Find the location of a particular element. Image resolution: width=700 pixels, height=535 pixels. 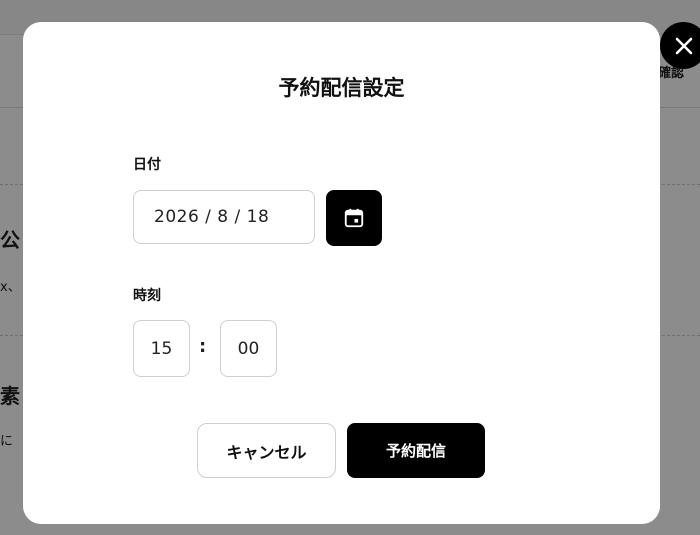

minute-input: 00 is located at coordinates (248, 348).